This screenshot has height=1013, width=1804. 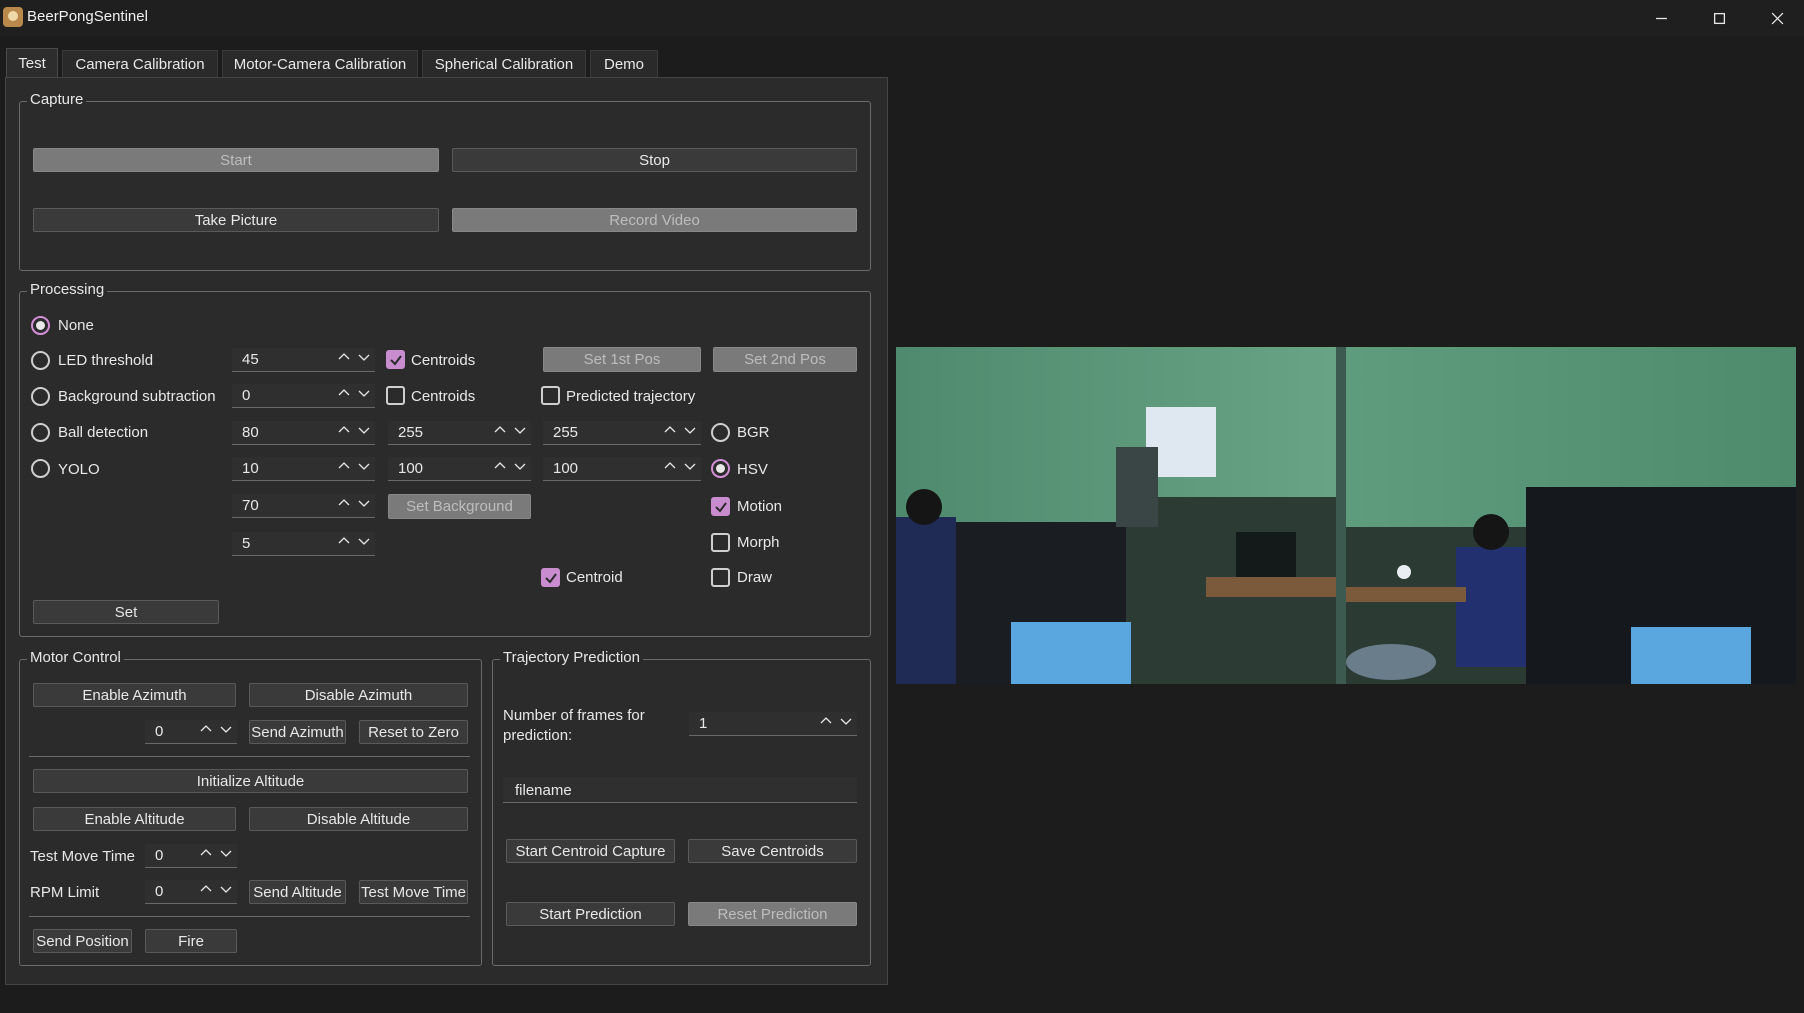 What do you see at coordinates (772, 914) in the screenshot?
I see `reset-prediction-button: Reset Prediction` at bounding box center [772, 914].